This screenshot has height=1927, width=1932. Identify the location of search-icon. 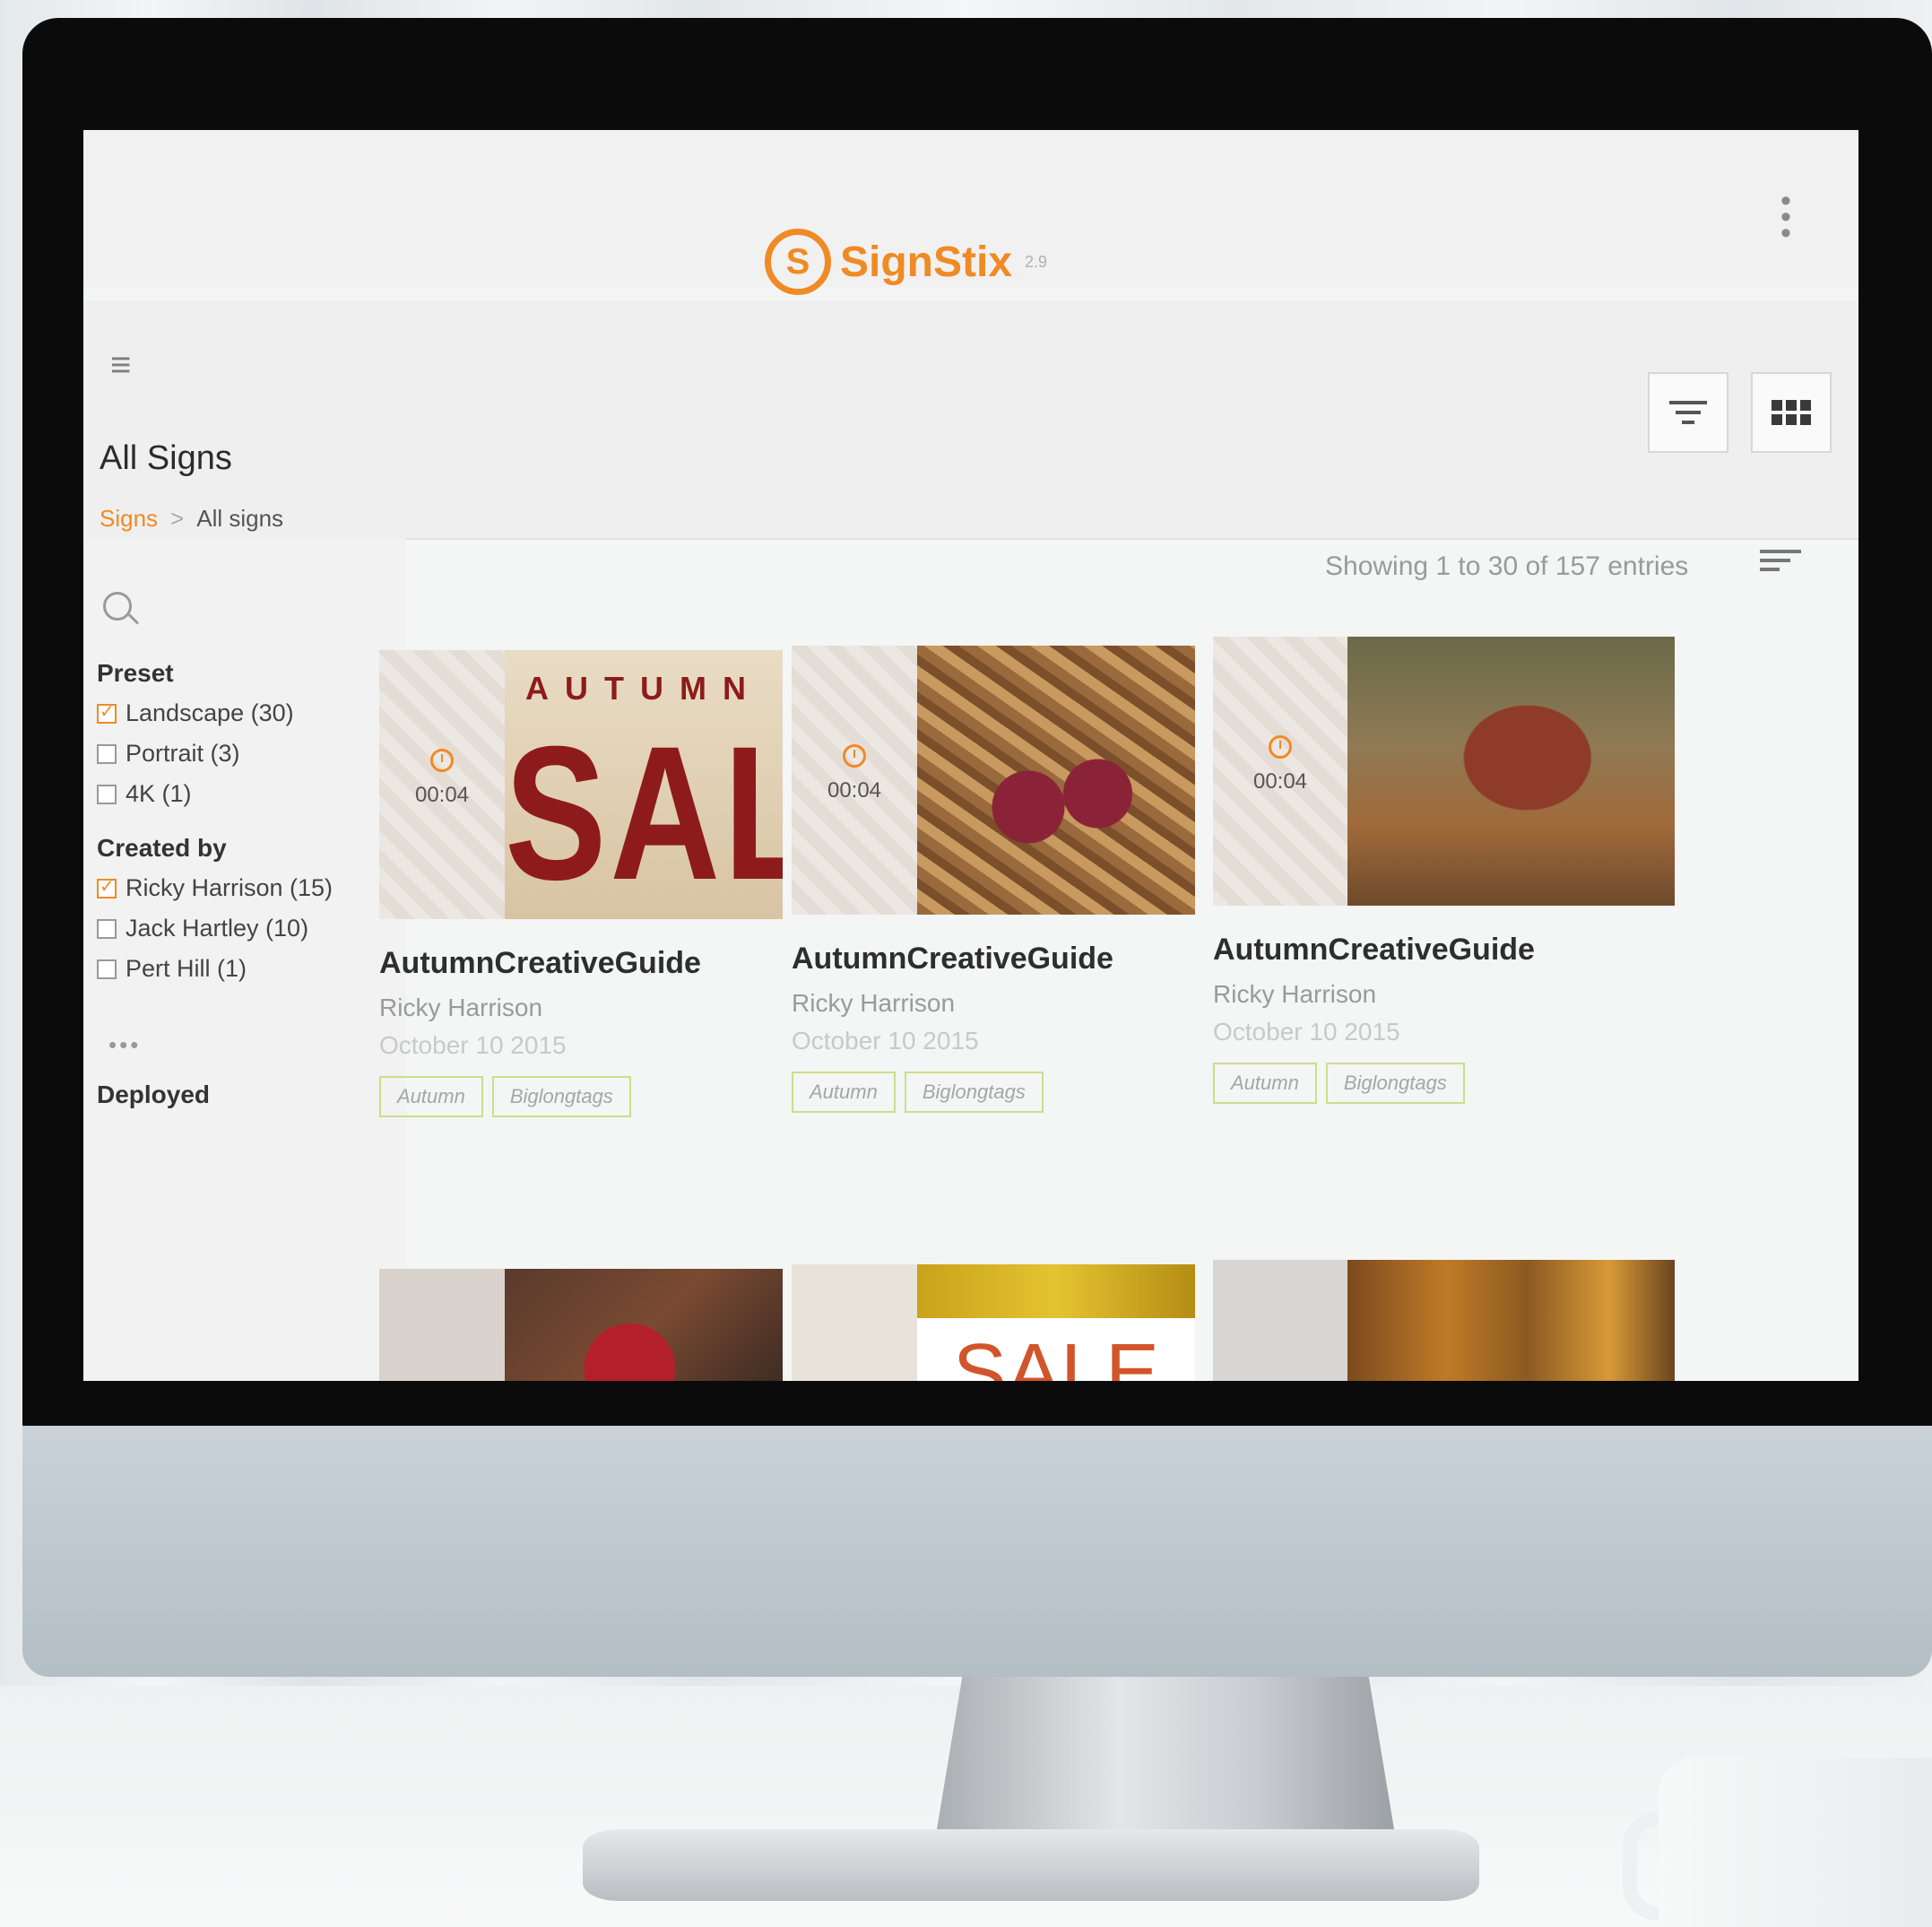
(117, 606).